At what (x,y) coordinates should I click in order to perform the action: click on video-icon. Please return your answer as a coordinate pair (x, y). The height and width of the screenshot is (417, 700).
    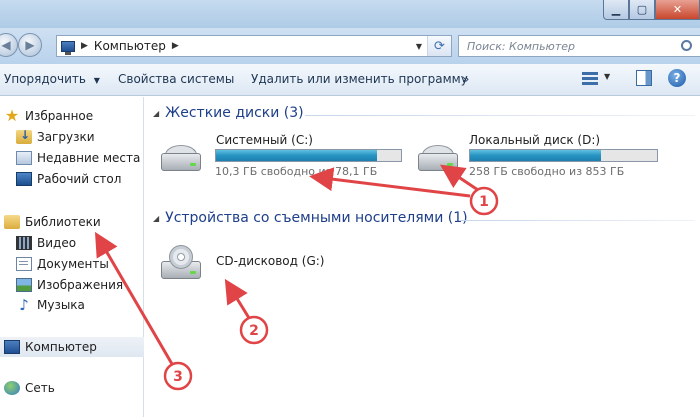
    Looking at the image, I should click on (24, 243).